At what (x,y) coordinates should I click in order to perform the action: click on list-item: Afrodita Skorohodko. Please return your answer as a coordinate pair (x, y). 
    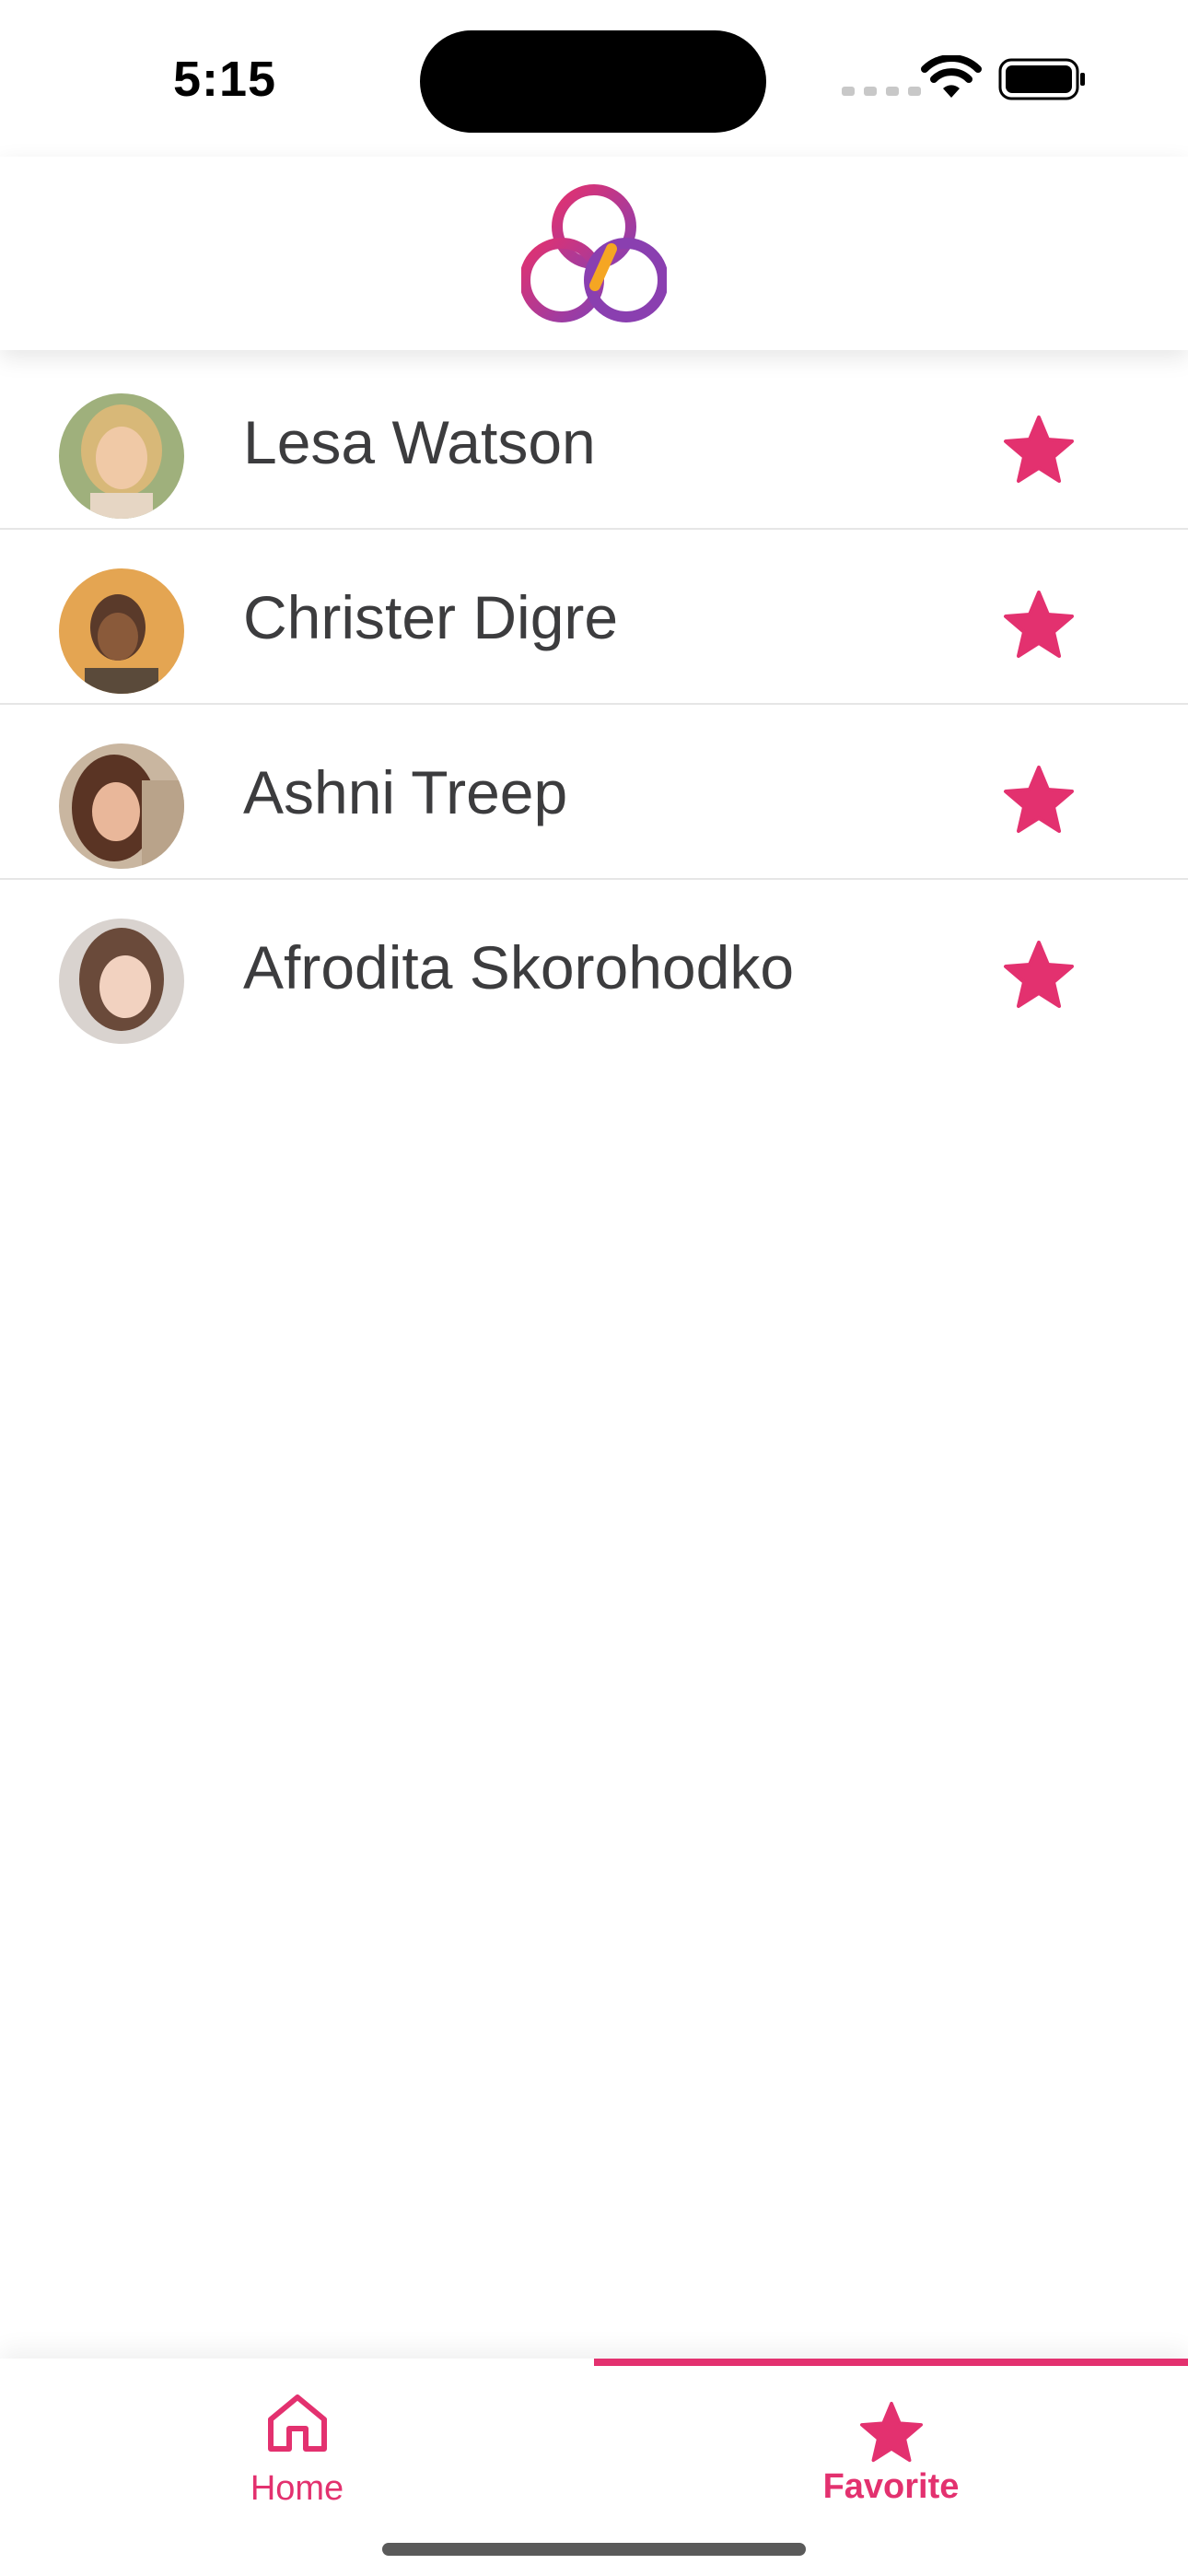
    Looking at the image, I should click on (594, 967).